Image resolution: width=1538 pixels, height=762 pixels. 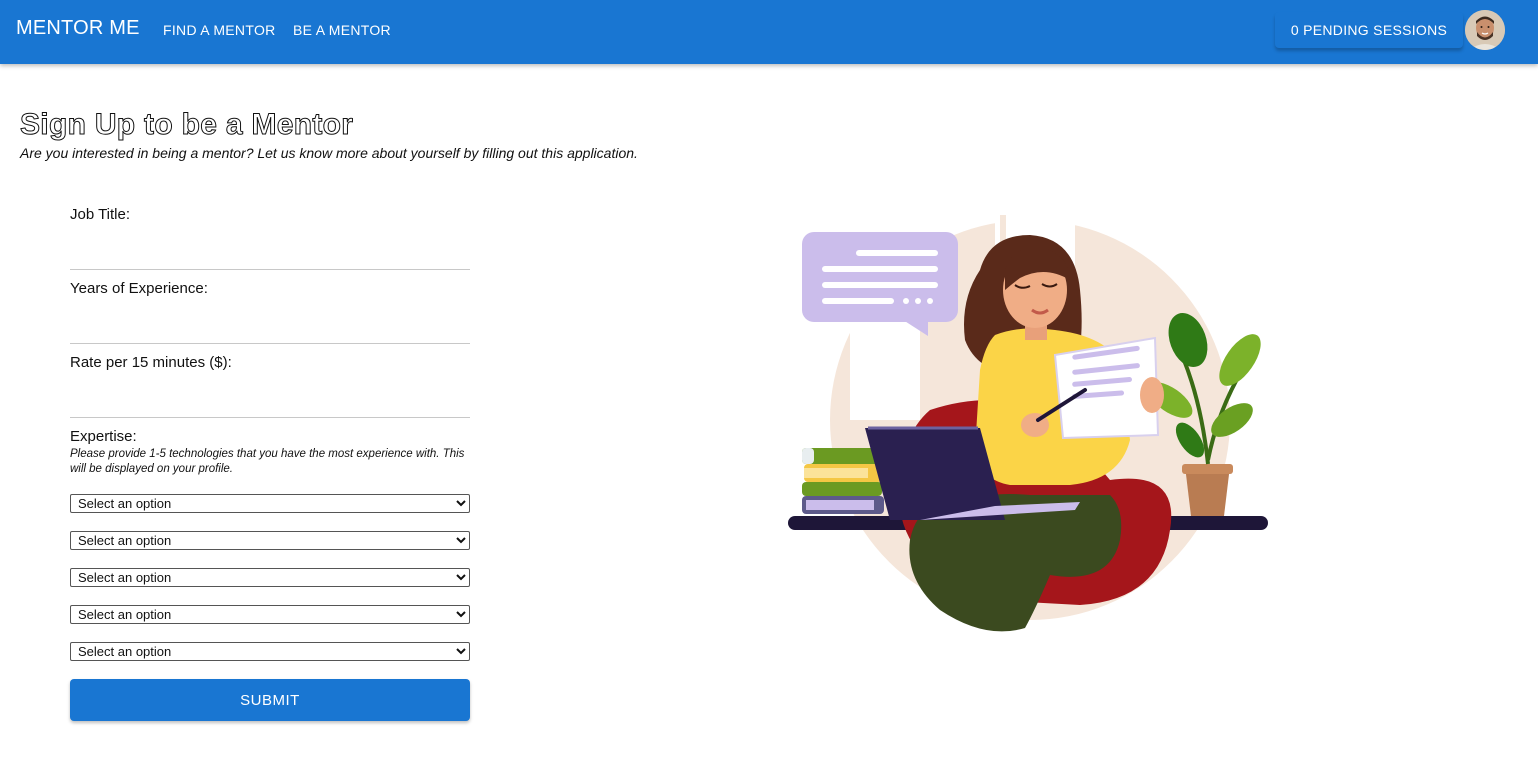 I want to click on expertise-select-1-wrap: Select an option, so click(x=270, y=503).